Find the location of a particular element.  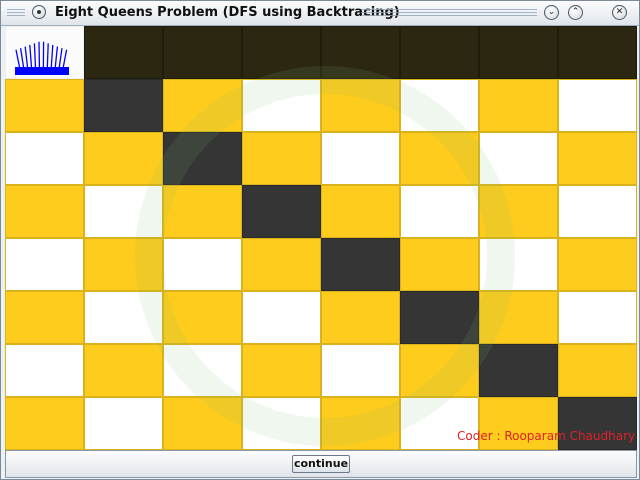

maximize-icon: ⌃ is located at coordinates (575, 12).